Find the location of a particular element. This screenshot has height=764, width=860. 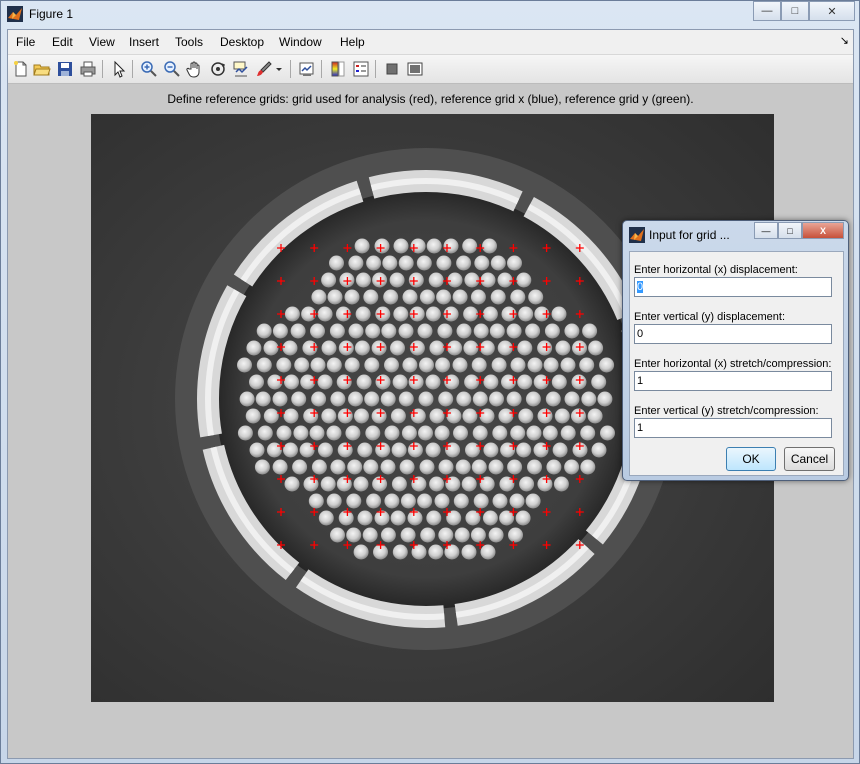

zoom-in-icon is located at coordinates (149, 69).